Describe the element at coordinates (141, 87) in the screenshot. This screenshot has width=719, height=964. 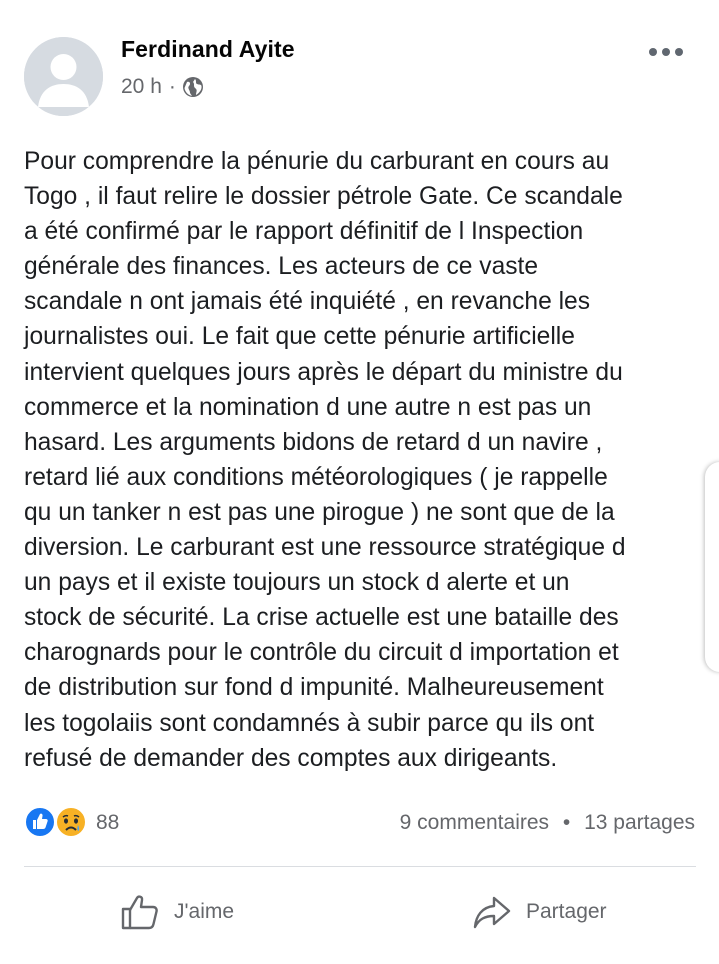
I see `post-time: 20 h` at that location.